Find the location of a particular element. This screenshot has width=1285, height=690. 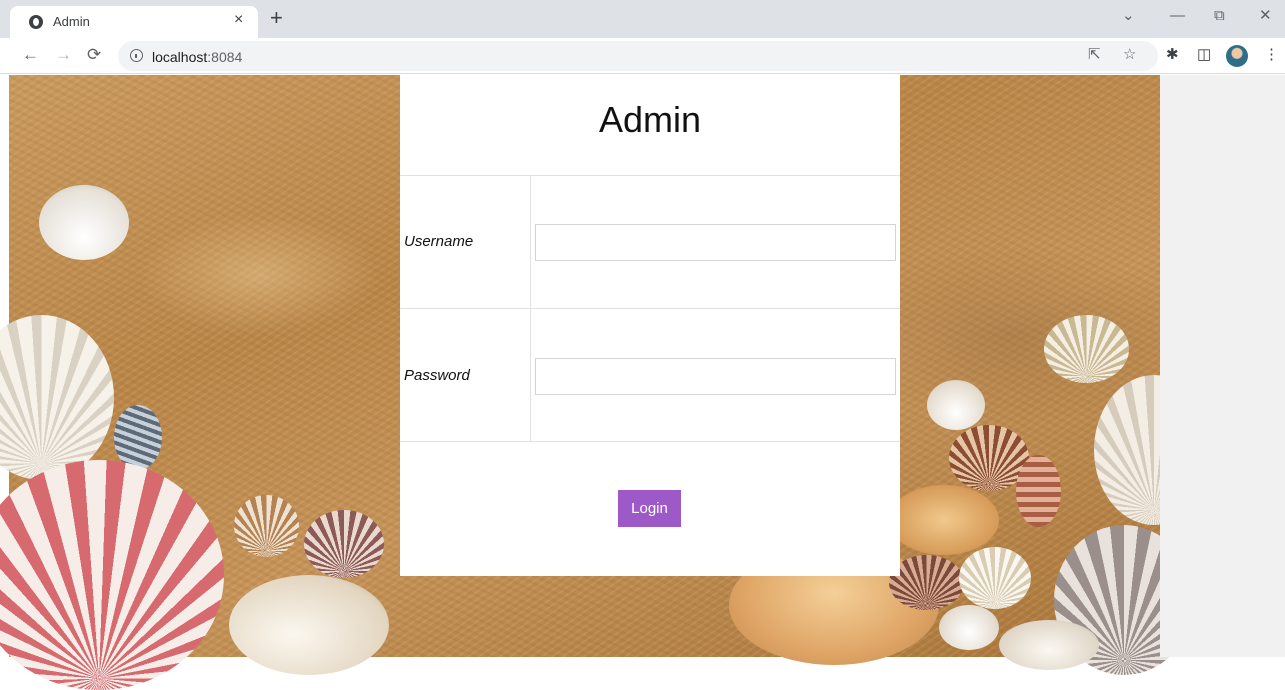

star-icon: ☆ is located at coordinates (1129, 55).